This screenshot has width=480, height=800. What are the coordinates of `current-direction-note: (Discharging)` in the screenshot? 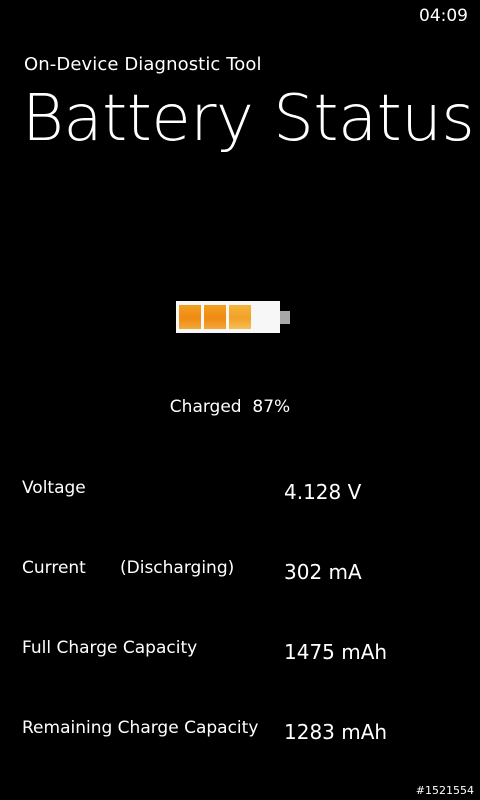 It's located at (177, 568).